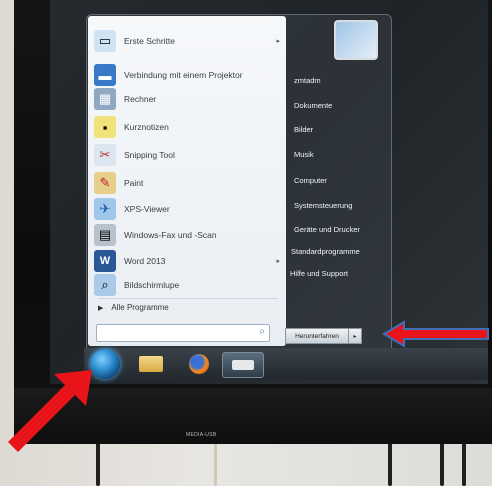  I want to click on start-search-input: ⌕, so click(183, 333).